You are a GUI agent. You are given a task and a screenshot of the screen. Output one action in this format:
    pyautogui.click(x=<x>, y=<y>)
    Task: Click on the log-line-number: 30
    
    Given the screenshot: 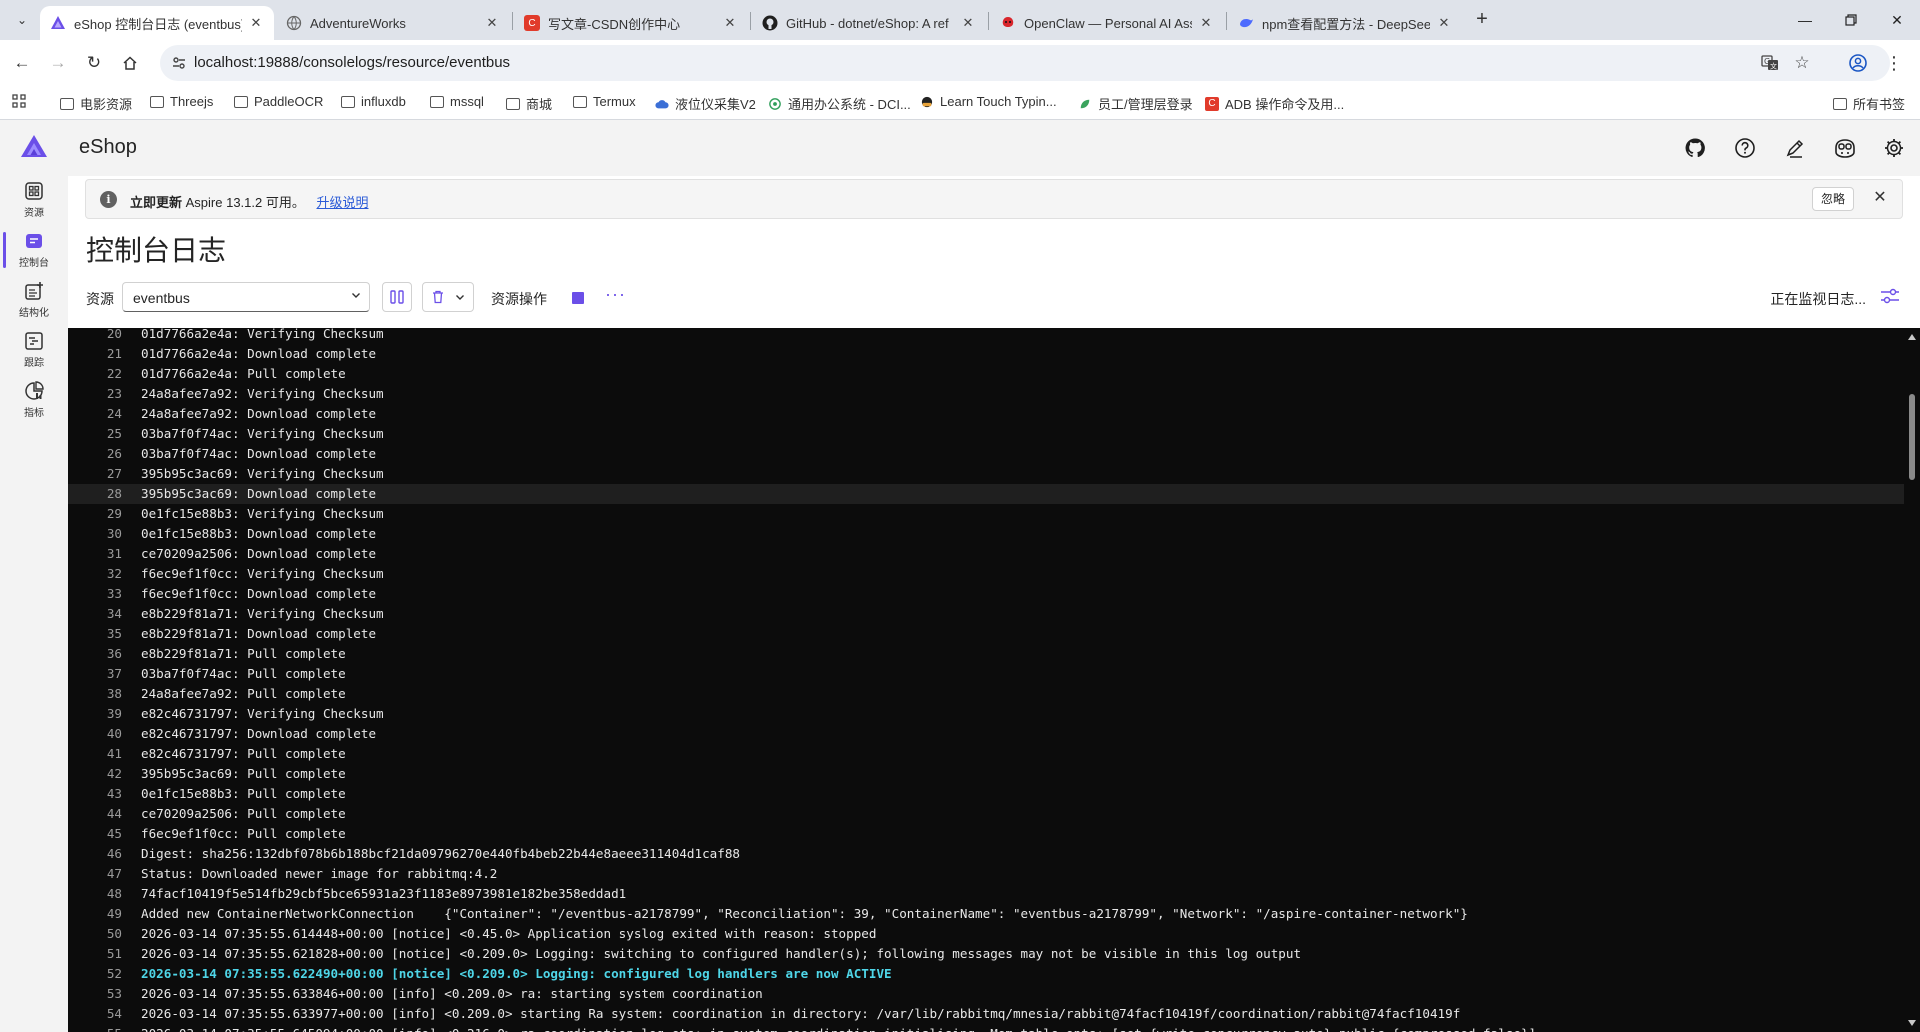 What is the action you would take?
    pyautogui.click(x=114, y=533)
    